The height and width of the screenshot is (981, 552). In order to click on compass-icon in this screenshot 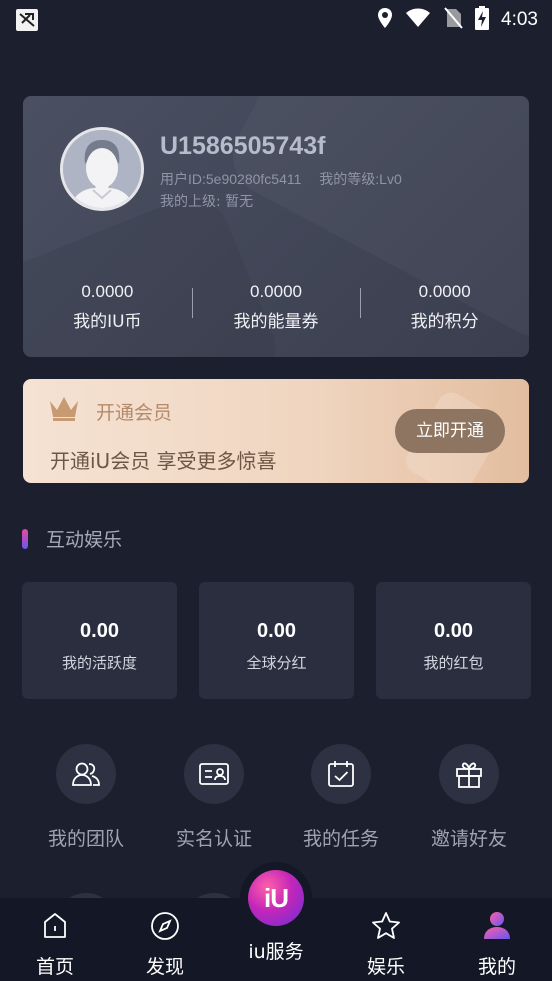, I will do `click(165, 929)`.